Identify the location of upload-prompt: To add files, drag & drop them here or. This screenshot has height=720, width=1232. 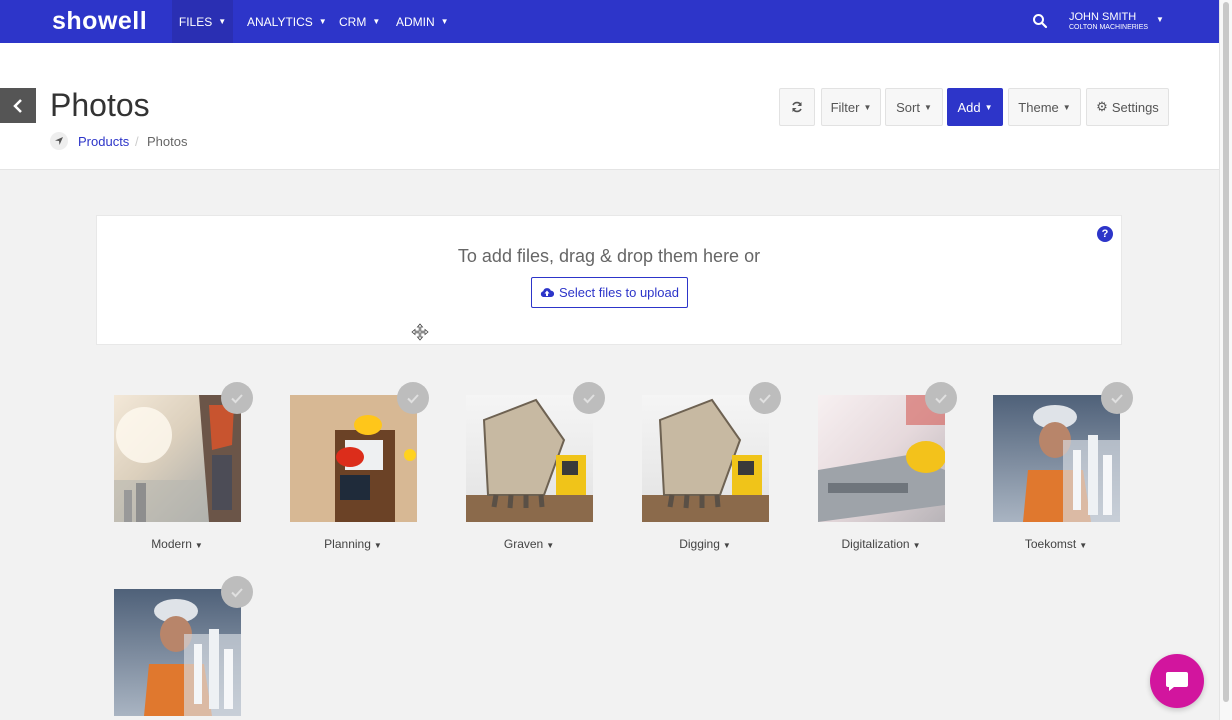
(609, 256).